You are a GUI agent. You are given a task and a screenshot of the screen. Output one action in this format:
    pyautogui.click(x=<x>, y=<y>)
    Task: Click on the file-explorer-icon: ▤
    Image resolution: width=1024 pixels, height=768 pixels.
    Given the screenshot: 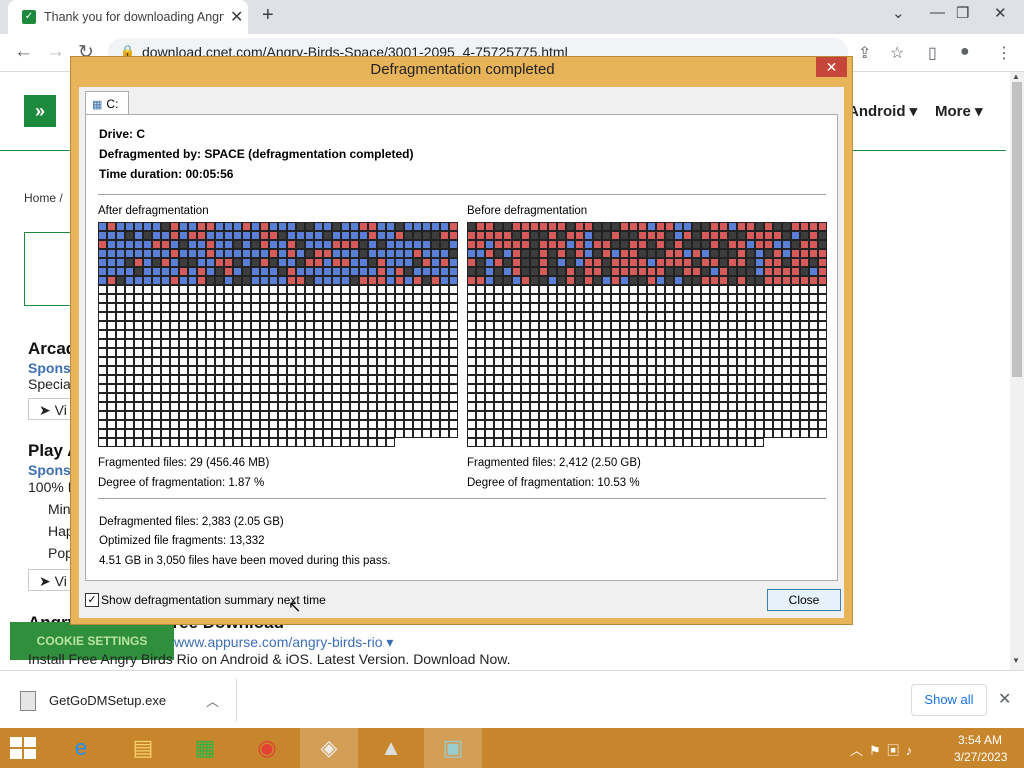 What is the action you would take?
    pyautogui.click(x=143, y=748)
    